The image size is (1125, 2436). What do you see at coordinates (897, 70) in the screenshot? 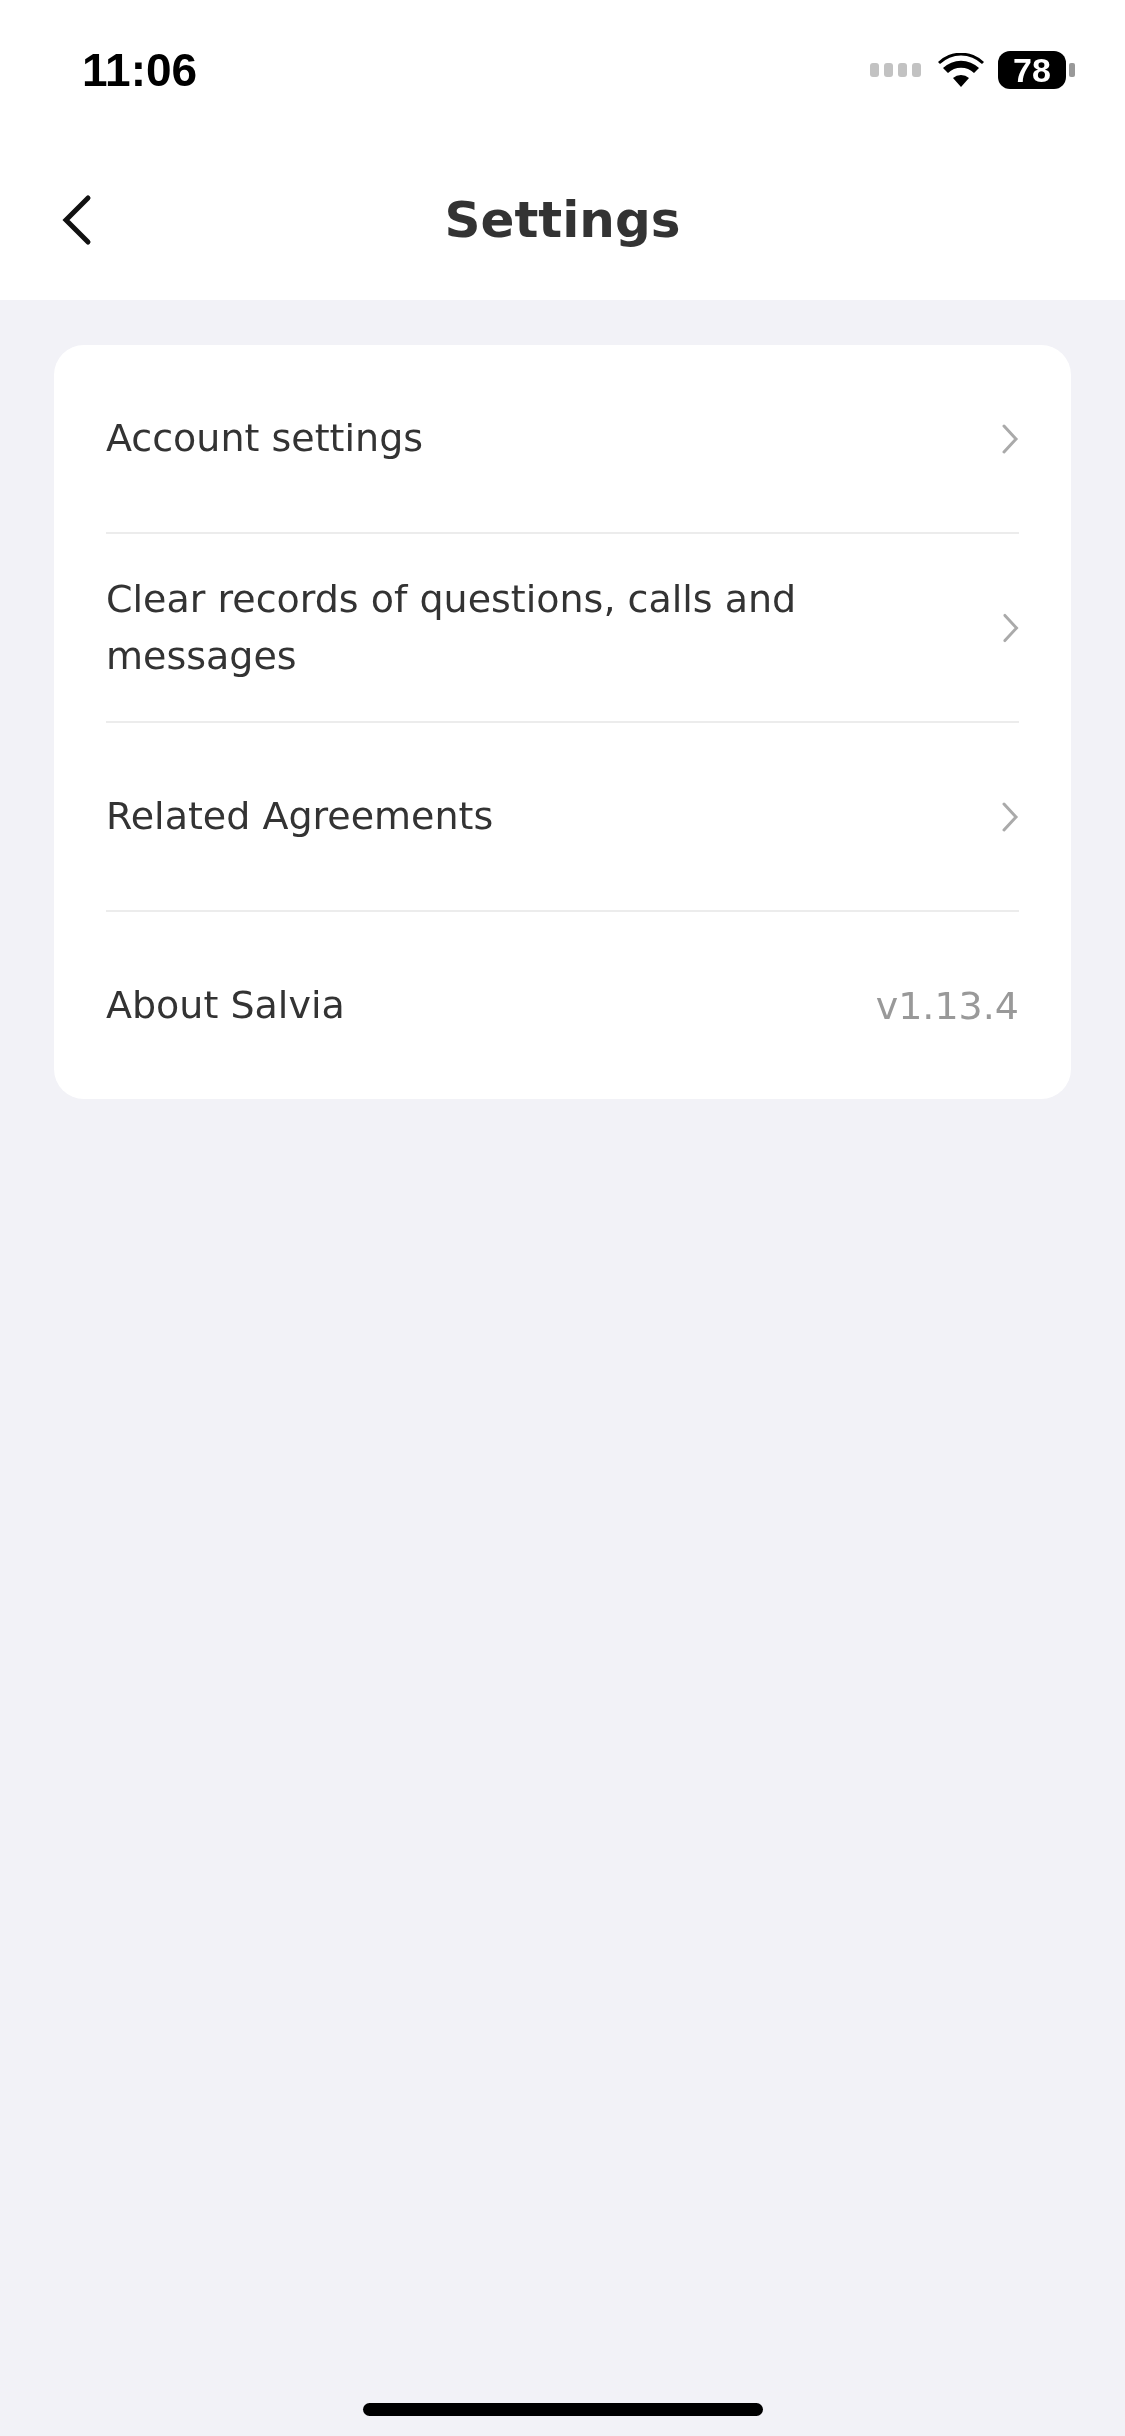
I see `signal-icon` at bounding box center [897, 70].